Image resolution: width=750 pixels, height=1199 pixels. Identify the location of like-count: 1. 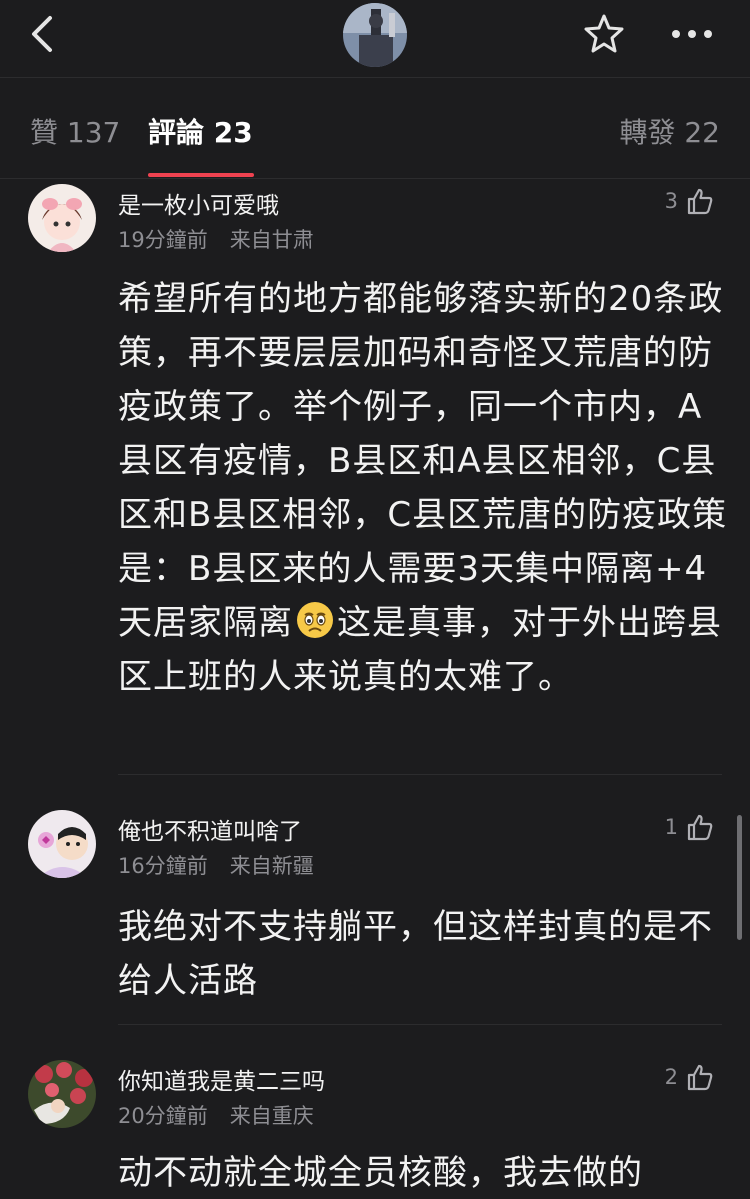
(671, 827).